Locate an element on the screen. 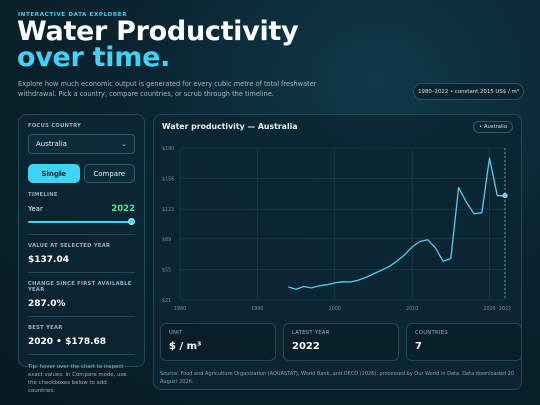 The height and width of the screenshot is (405, 540). y-tick-label: $156 is located at coordinates (168, 180).